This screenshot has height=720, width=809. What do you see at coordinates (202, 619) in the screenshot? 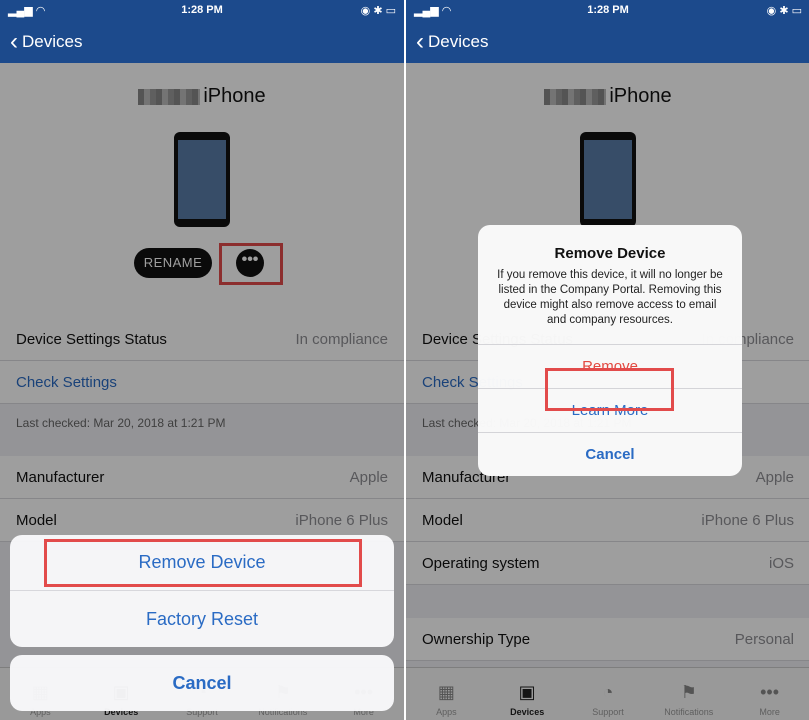
I see `factory-reset-button: Factory Reset` at bounding box center [202, 619].